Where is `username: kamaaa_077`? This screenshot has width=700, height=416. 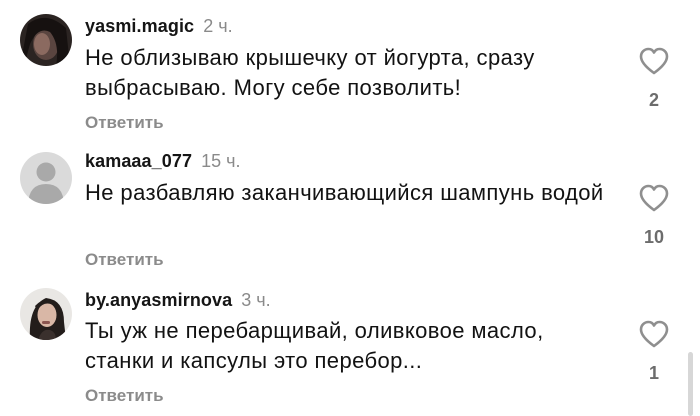
username: kamaaa_077 is located at coordinates (138, 161).